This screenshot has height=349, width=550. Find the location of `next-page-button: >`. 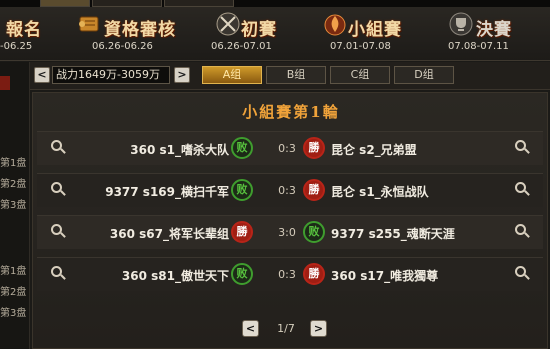

next-page-button: > is located at coordinates (318, 328).